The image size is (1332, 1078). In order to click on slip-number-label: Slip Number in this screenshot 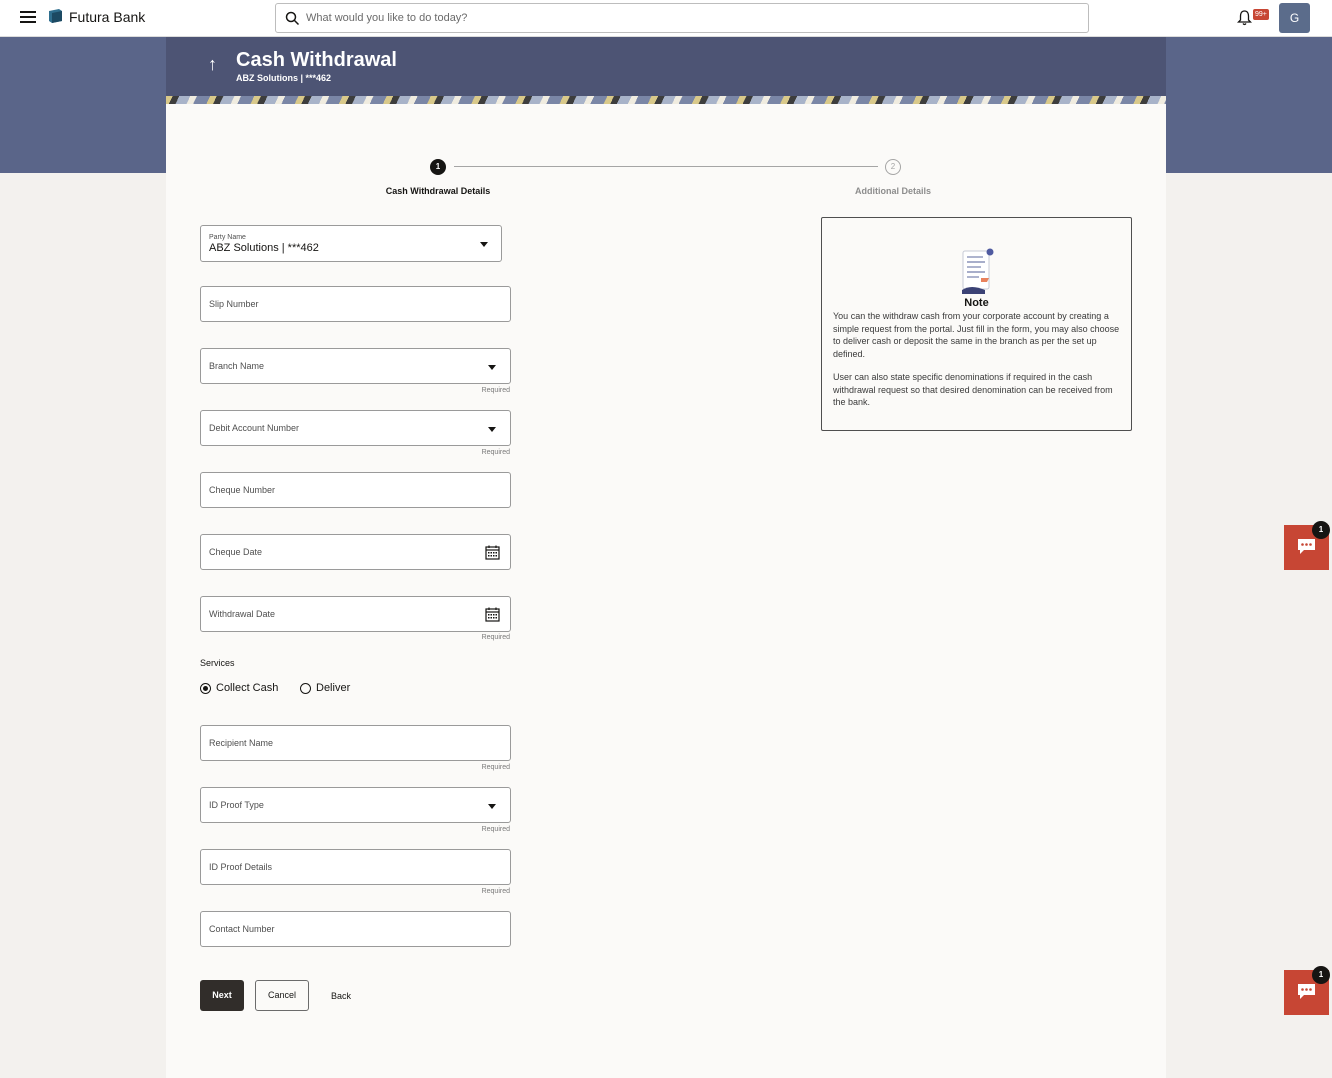, I will do `click(234, 304)`.